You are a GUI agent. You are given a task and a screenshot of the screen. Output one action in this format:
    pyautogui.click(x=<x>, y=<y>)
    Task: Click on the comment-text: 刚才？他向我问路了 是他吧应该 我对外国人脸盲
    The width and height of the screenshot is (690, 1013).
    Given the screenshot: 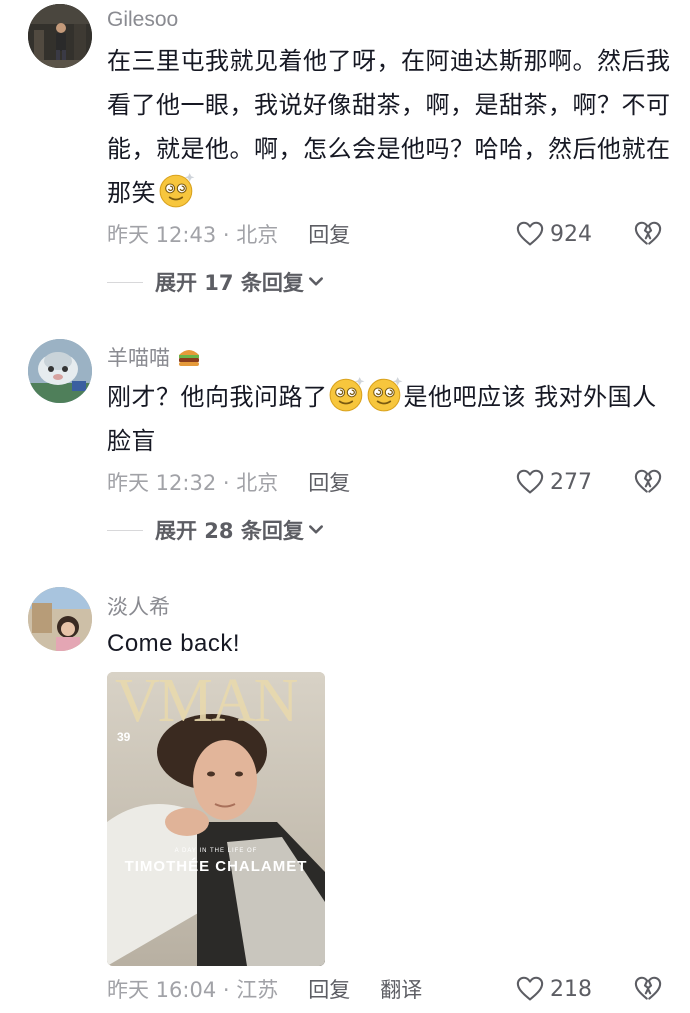 What is the action you would take?
    pyautogui.click(x=389, y=419)
    